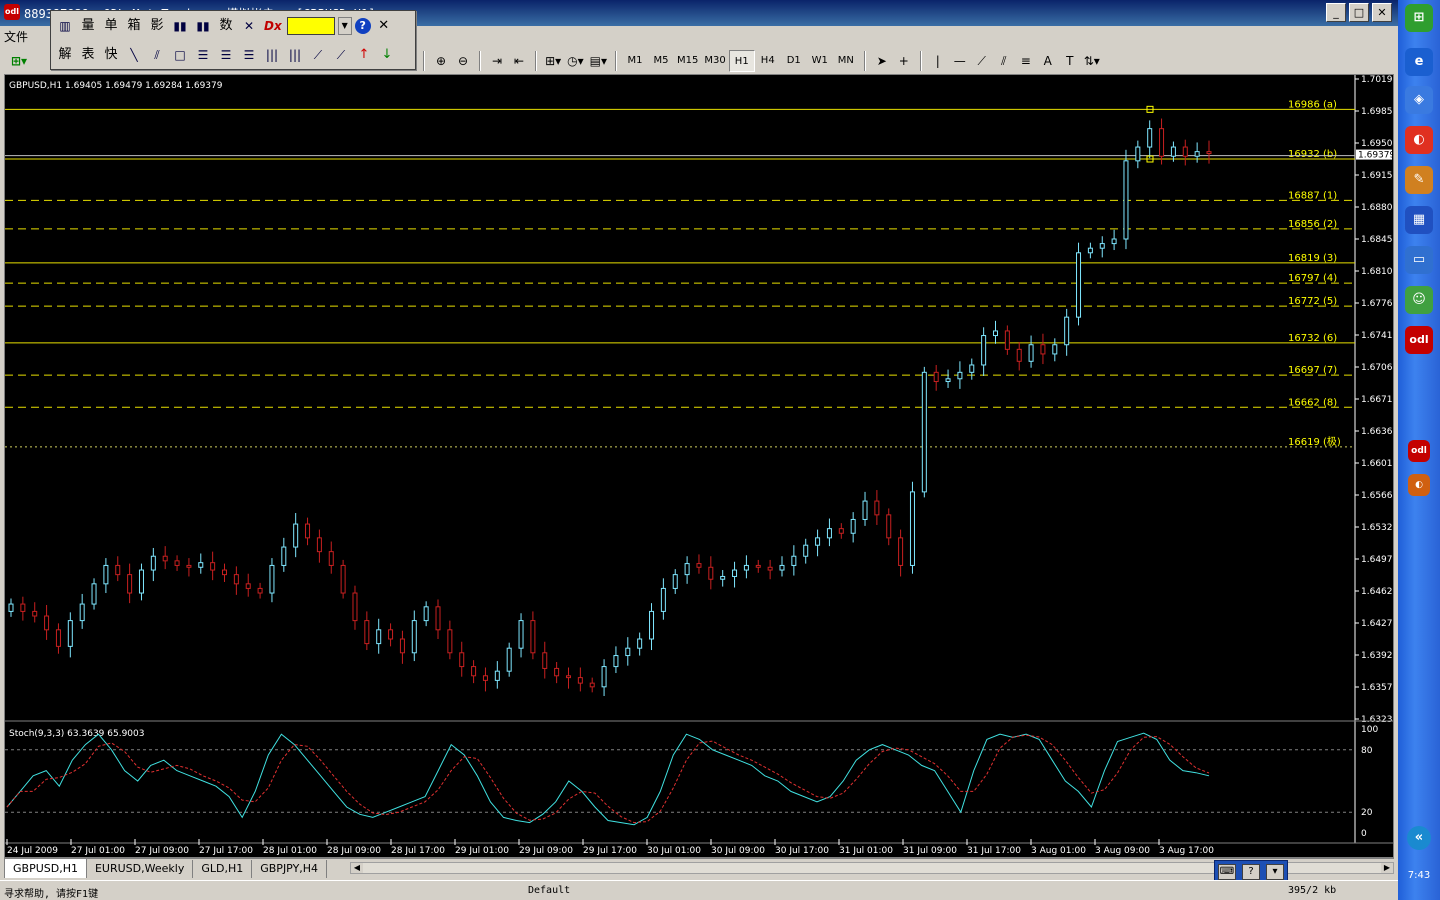 The width and height of the screenshot is (1440, 900). I want to click on odl-icon: odl, so click(1419, 340).